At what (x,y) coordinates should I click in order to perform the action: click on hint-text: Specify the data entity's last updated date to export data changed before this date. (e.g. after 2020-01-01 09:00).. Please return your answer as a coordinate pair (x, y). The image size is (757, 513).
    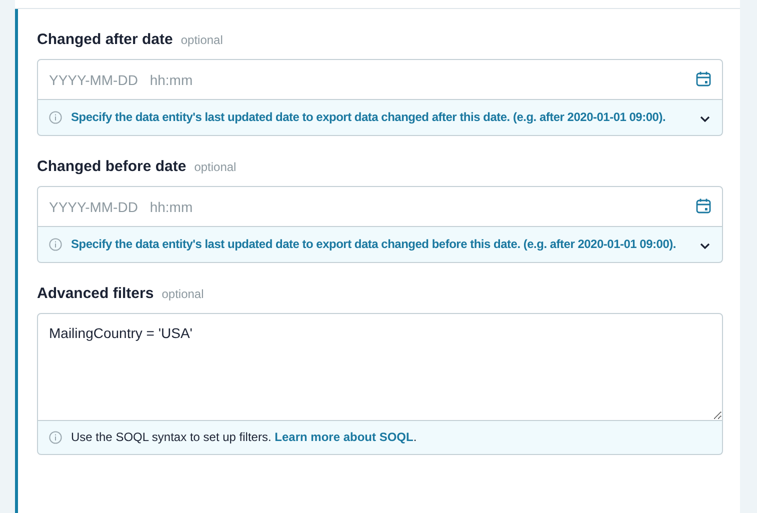
    Looking at the image, I should click on (374, 244).